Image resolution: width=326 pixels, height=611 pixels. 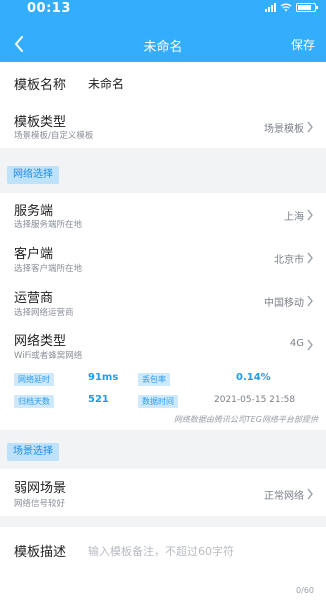 I want to click on weak-network-label: 弱网场景, so click(x=40, y=488).